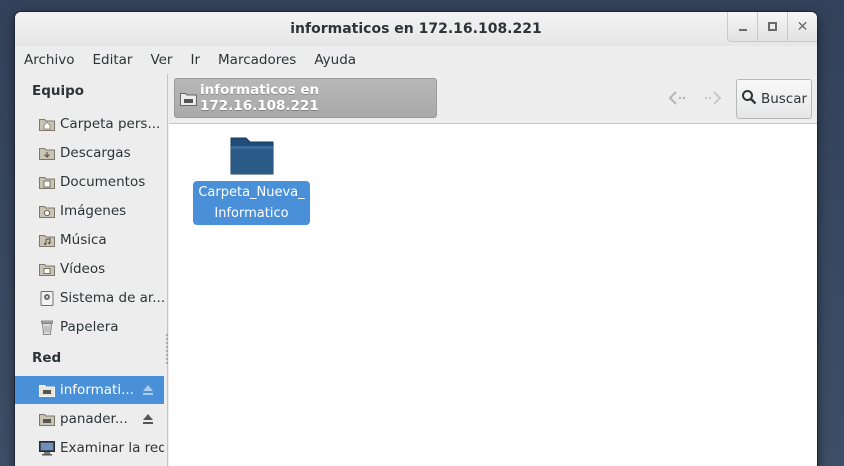  What do you see at coordinates (251, 179) in the screenshot?
I see `file-item-carpeta-nueva-informatico: Carpeta_Nueva_ Informatico` at bounding box center [251, 179].